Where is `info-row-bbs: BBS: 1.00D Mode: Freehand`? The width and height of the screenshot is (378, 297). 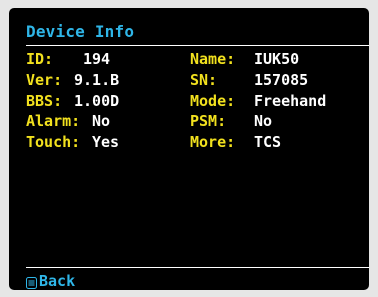
info-row-bbs: BBS: 1.00D Mode: Freehand is located at coordinates (194, 102).